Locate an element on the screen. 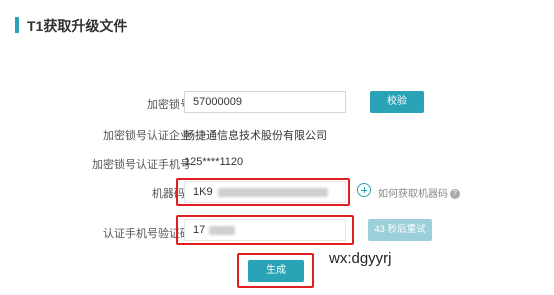  generate-button: 生成 is located at coordinates (276, 271).